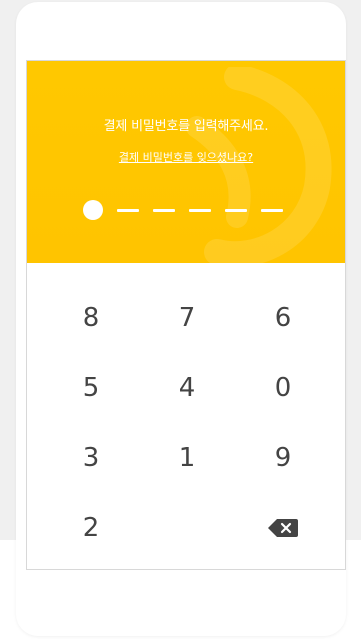 The width and height of the screenshot is (361, 639). I want to click on password-prompt: 결제 비밀번호를 입력해주세요., so click(186, 126).